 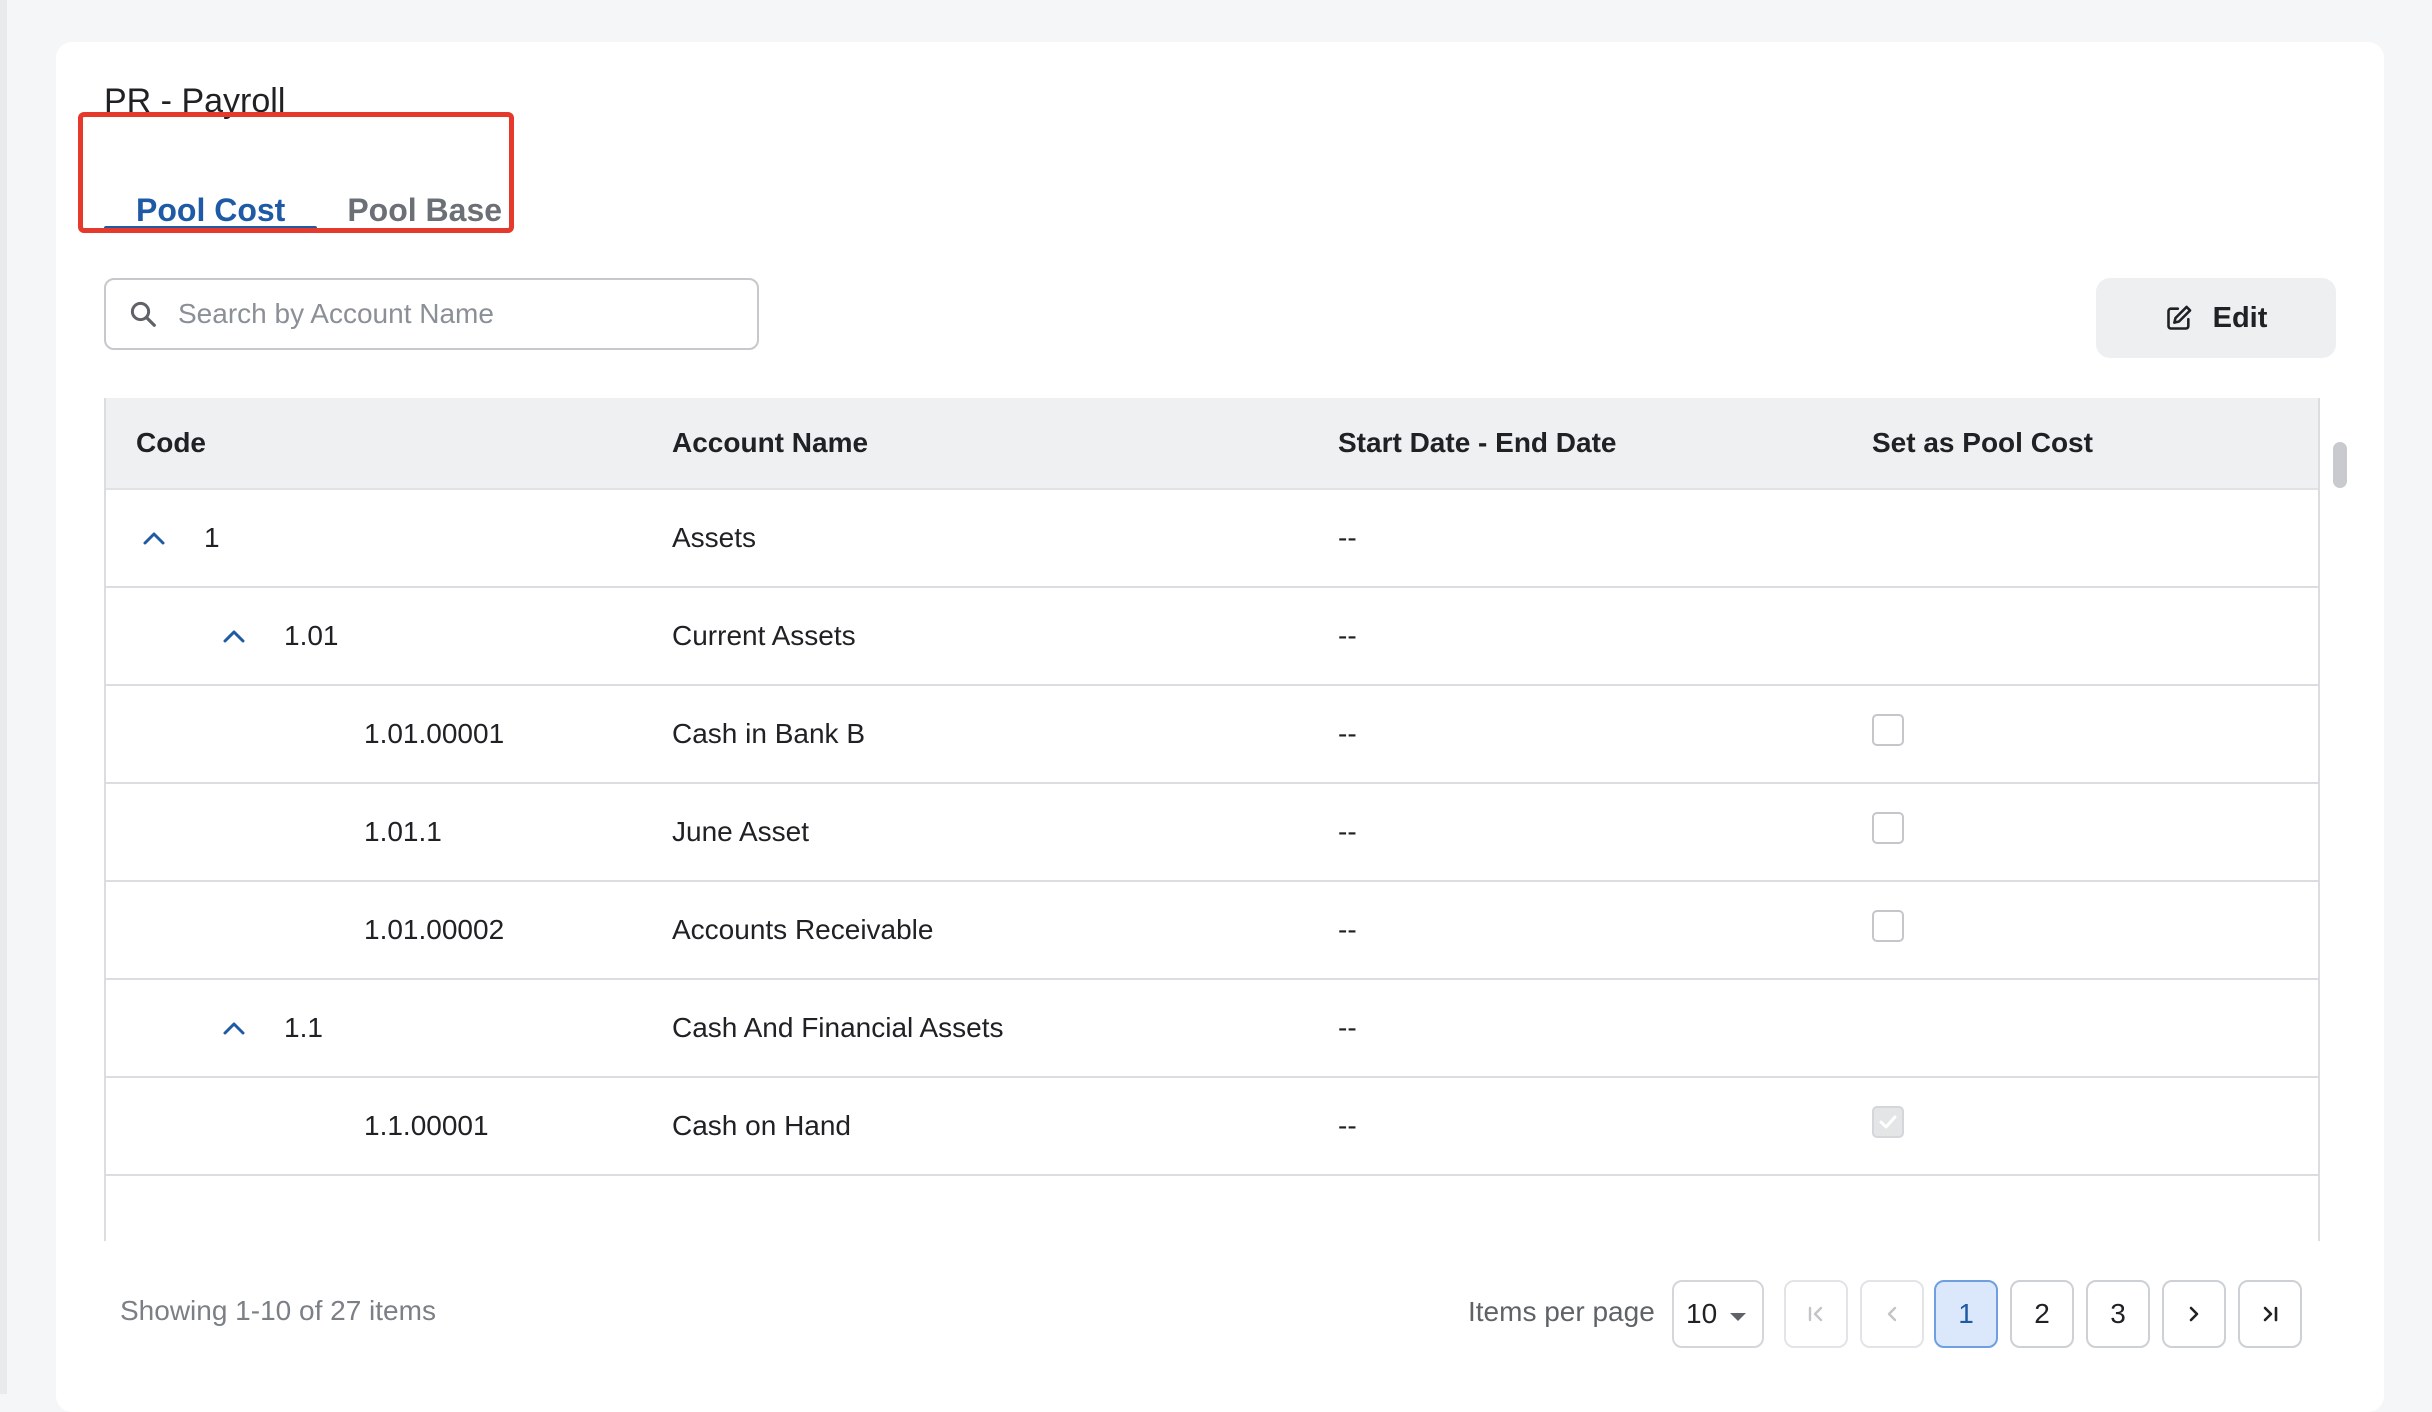 I want to click on chevron-right-icon, so click(x=2194, y=1314).